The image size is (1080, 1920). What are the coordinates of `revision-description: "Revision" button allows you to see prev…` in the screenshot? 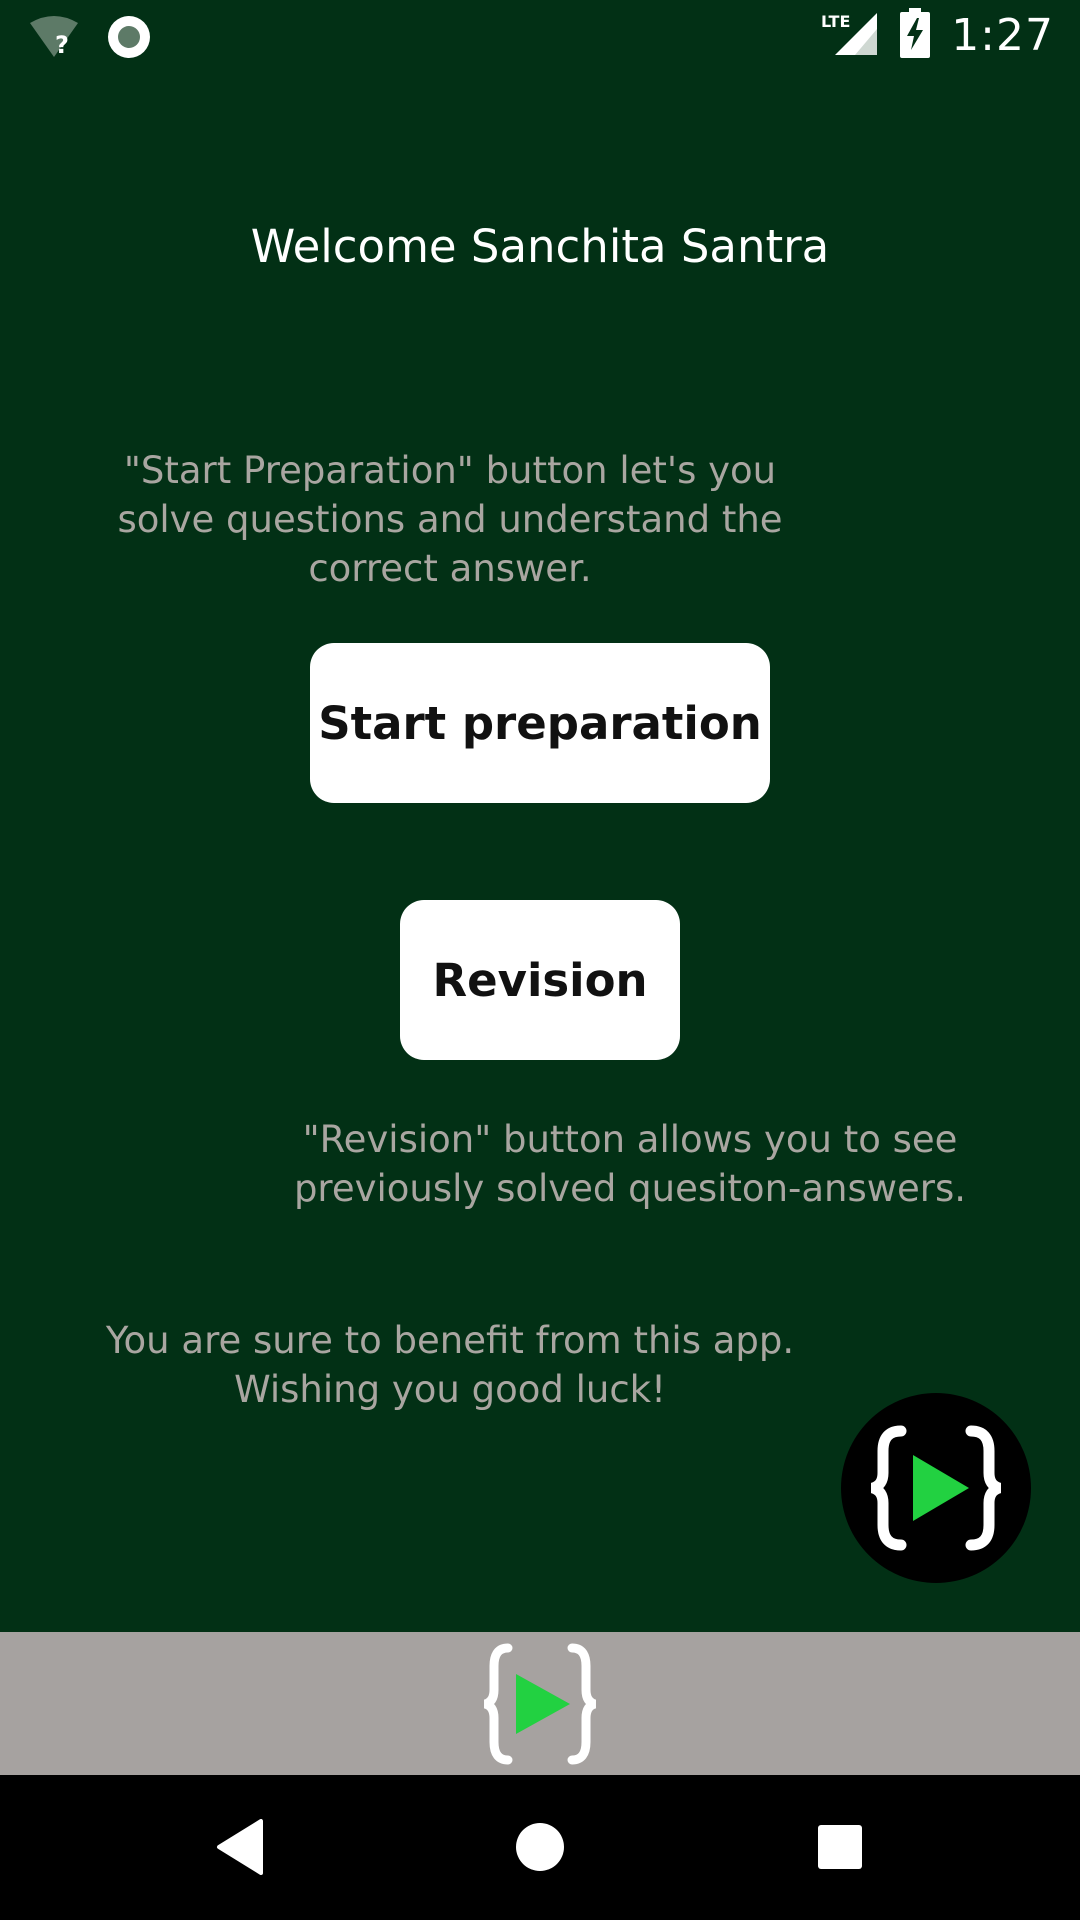 It's located at (630, 1164).